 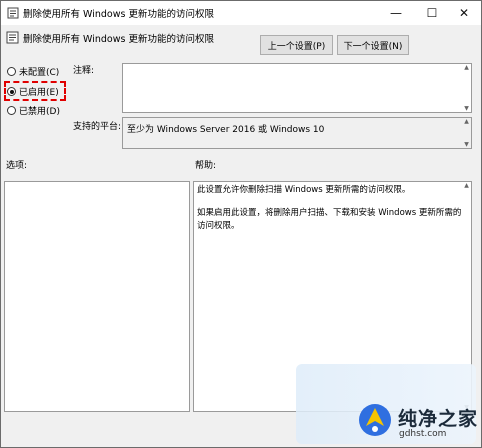 What do you see at coordinates (97, 127) in the screenshot?
I see `supported-label: 支持的平台:` at bounding box center [97, 127].